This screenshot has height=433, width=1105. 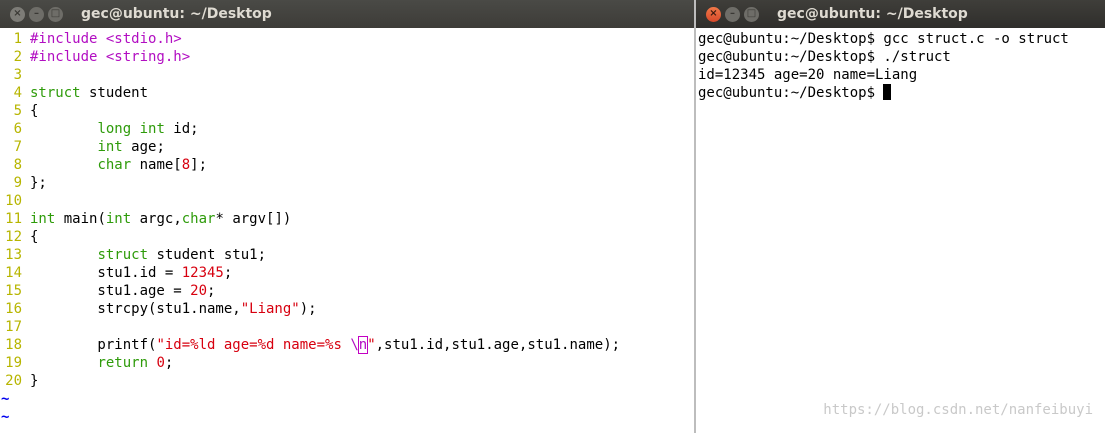 I want to click on line-number: 17, so click(x=13, y=327).